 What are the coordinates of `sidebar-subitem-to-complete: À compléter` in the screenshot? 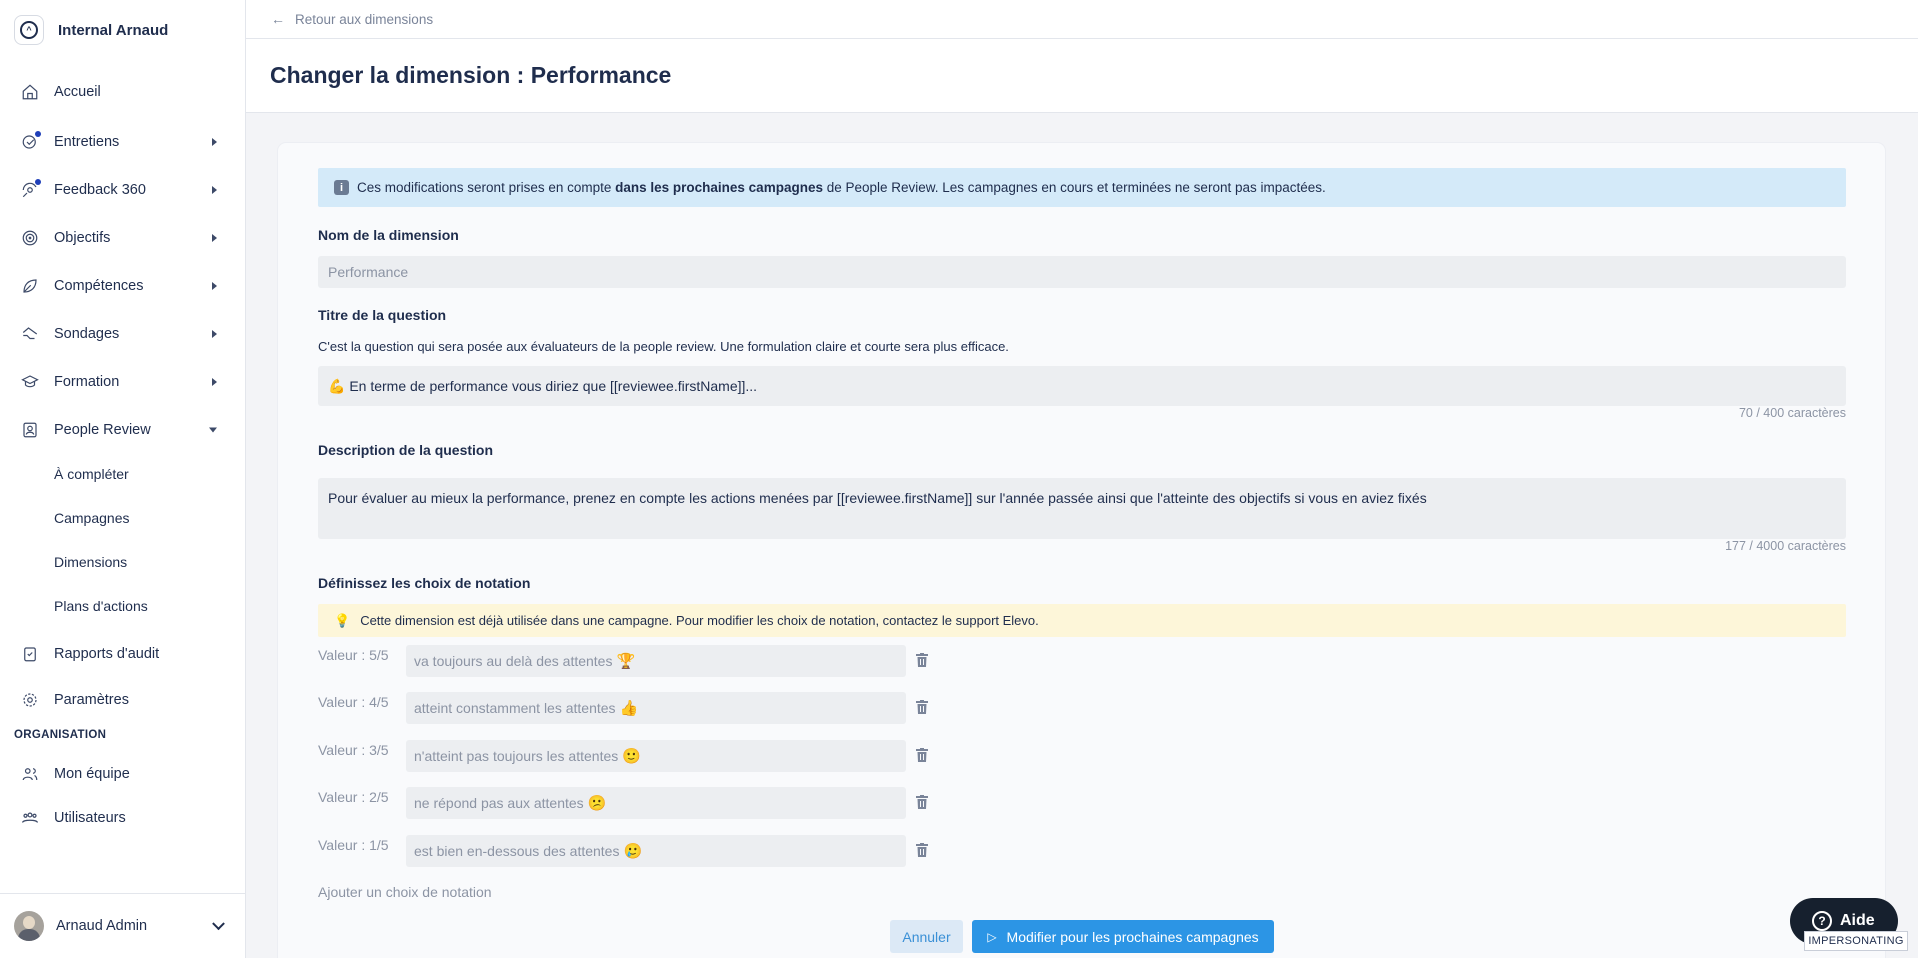 It's located at (91, 474).